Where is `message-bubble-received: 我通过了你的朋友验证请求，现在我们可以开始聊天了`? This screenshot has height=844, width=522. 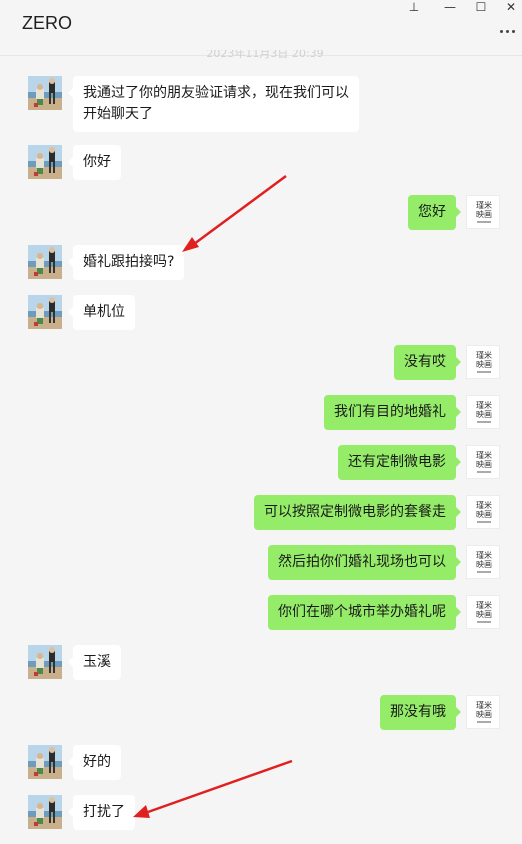
message-bubble-received: 我通过了你的朋友验证请求，现在我们可以开始聊天了 is located at coordinates (213, 104).